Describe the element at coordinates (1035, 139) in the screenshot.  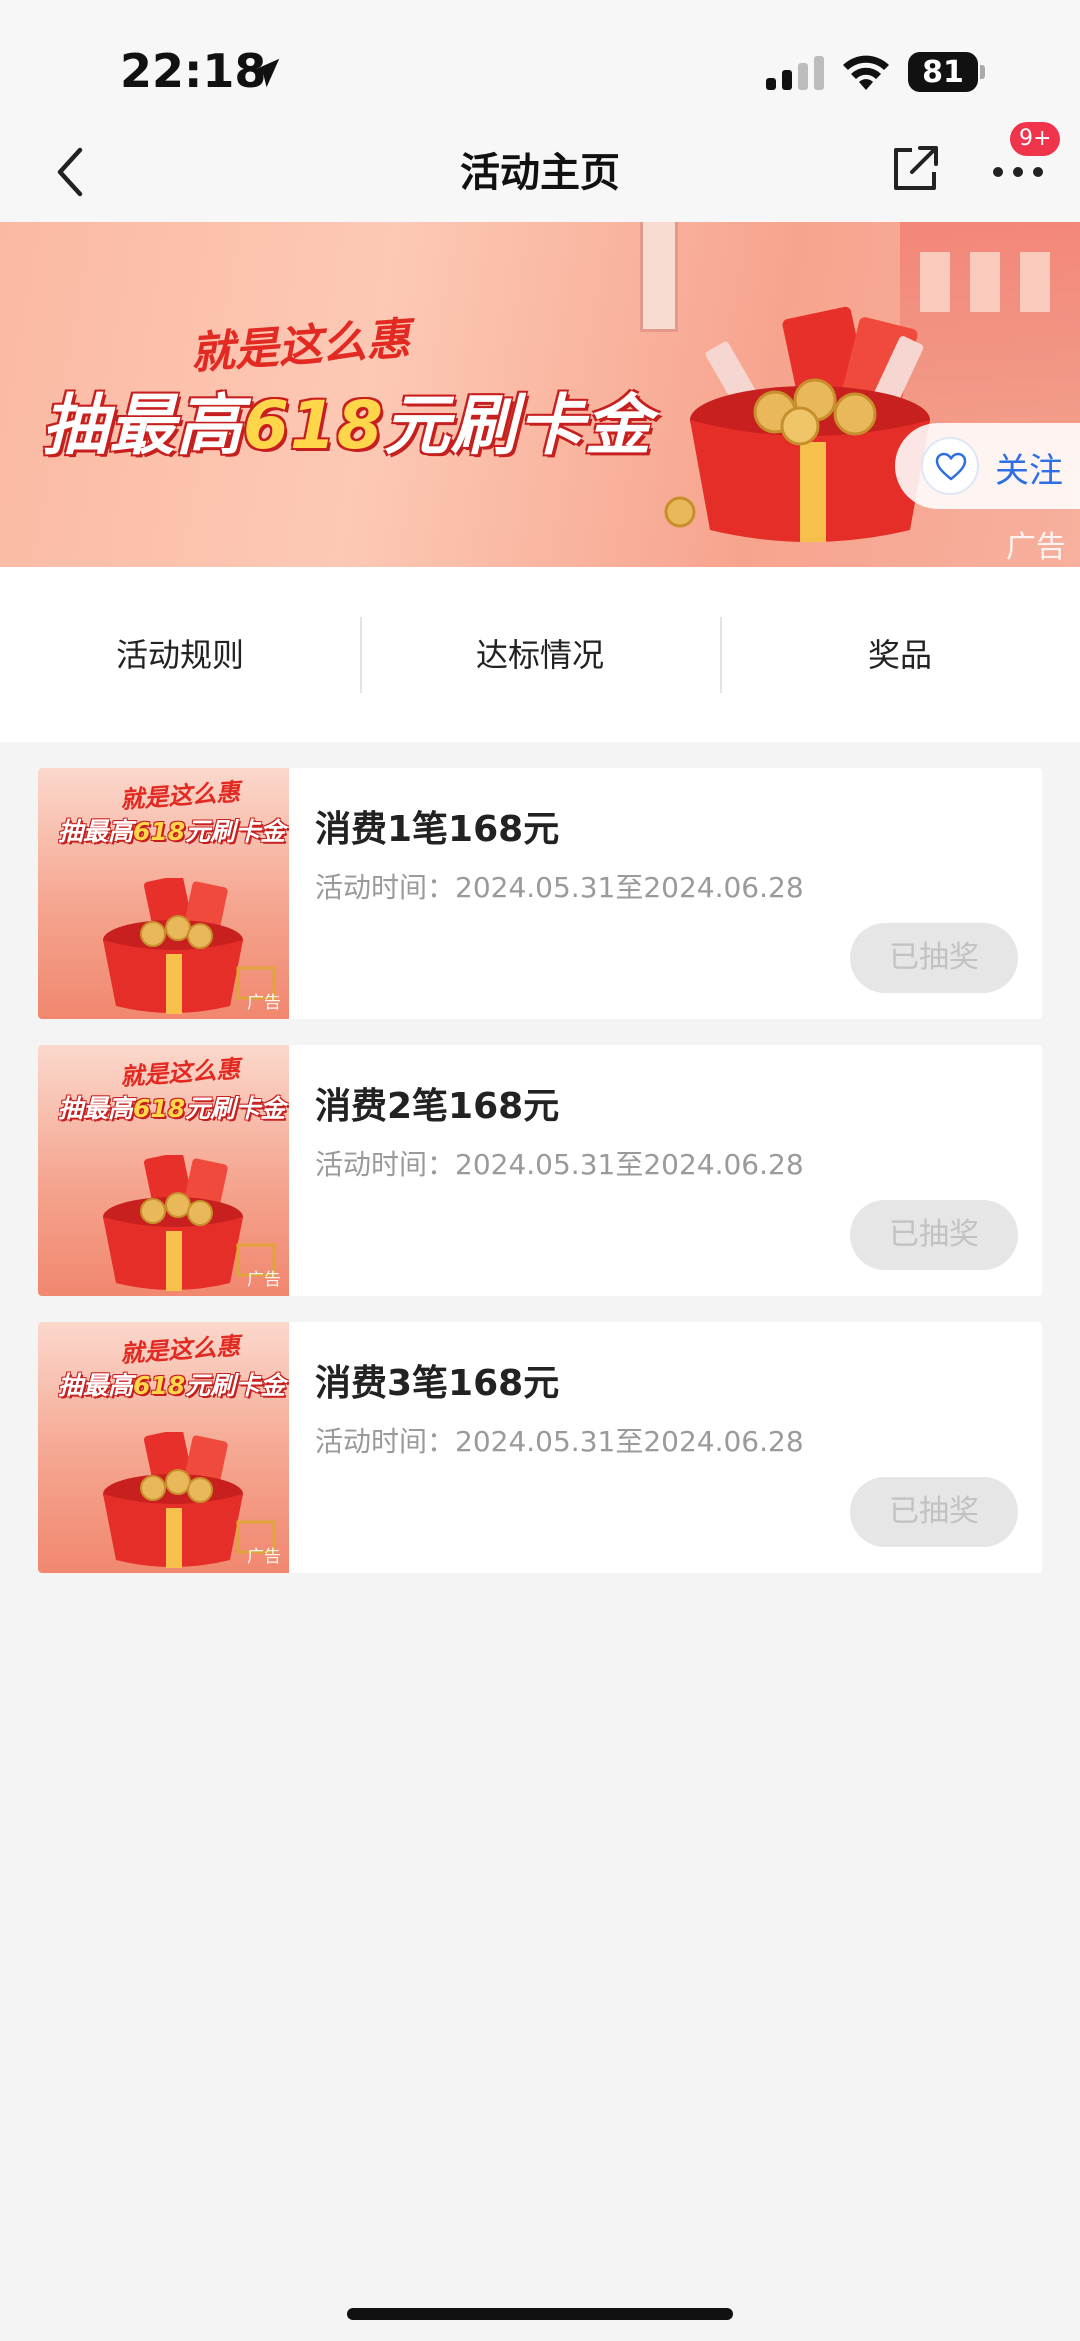
I see `notification-badge: 9+` at that location.